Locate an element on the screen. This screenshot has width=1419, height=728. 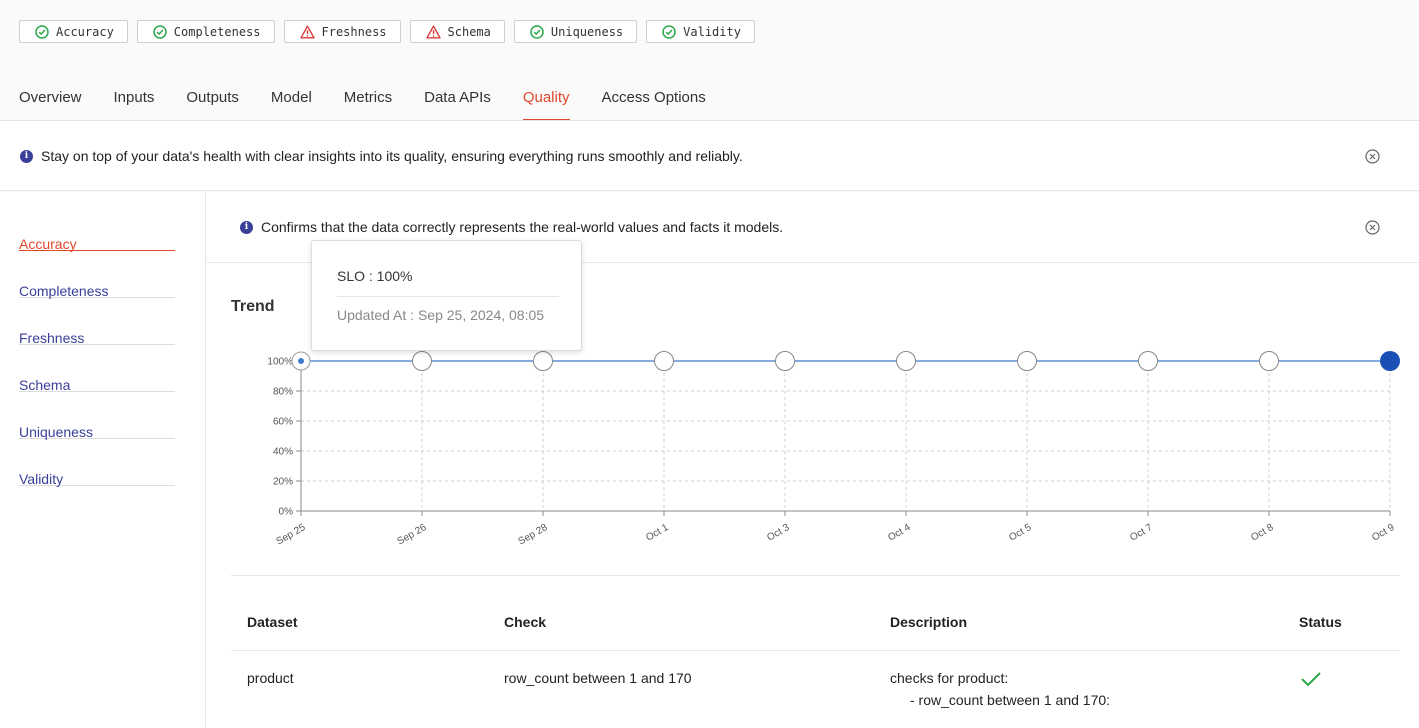
y-tick-label: 20% is located at coordinates (283, 482).